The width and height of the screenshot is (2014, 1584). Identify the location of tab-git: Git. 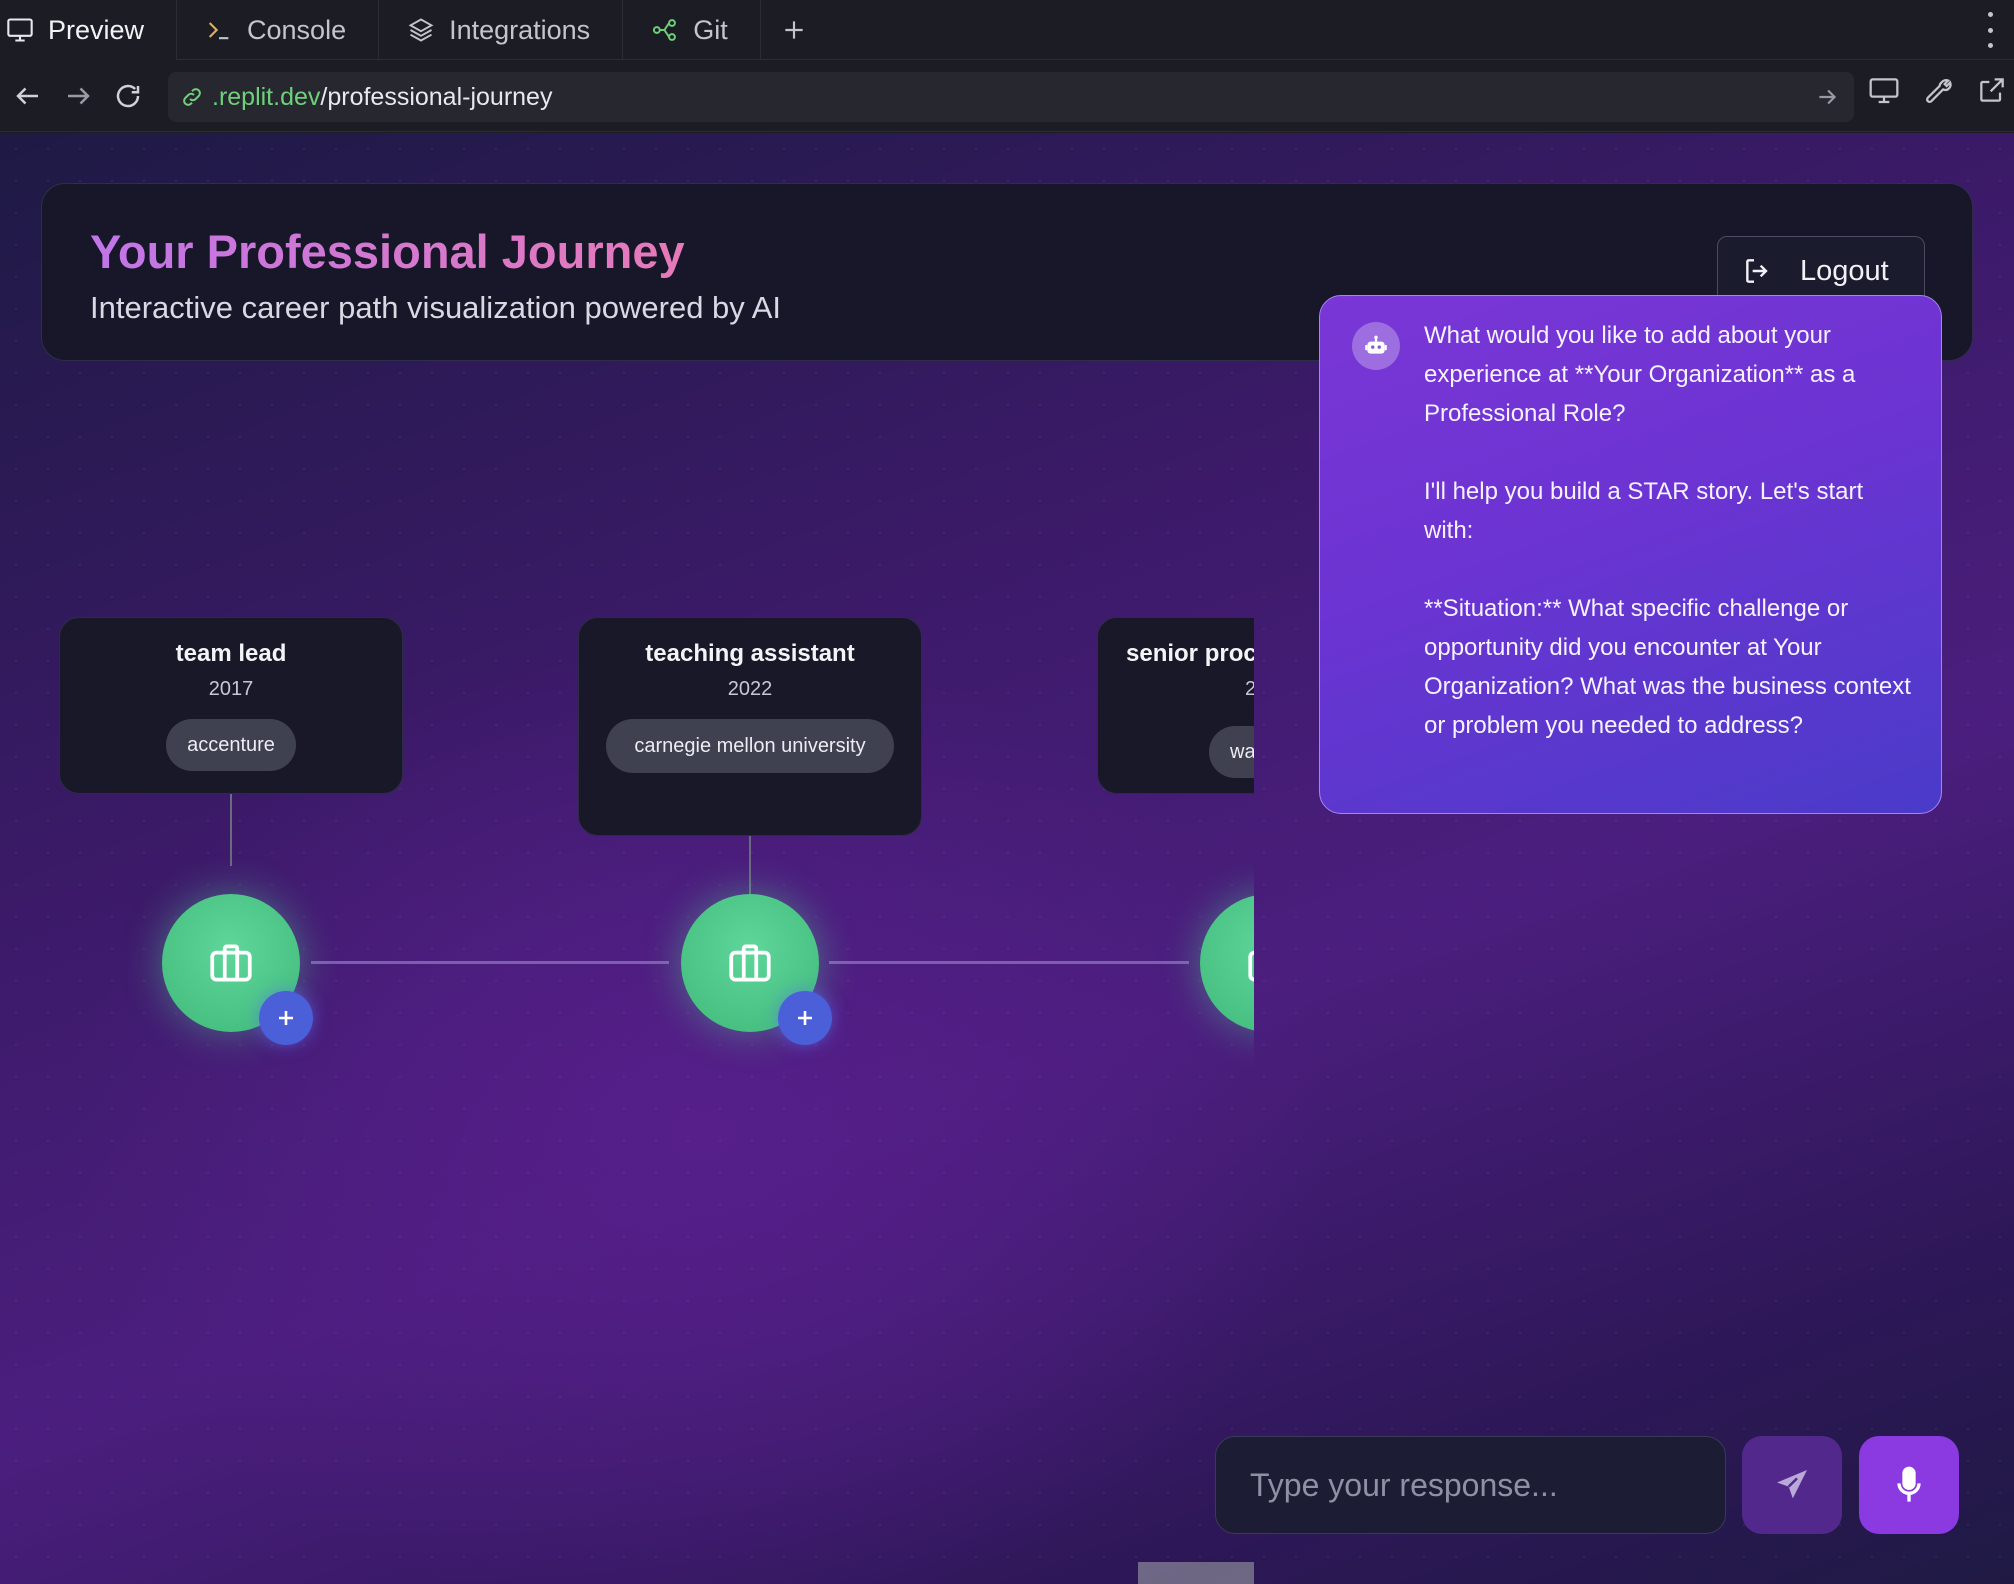
(692, 30).